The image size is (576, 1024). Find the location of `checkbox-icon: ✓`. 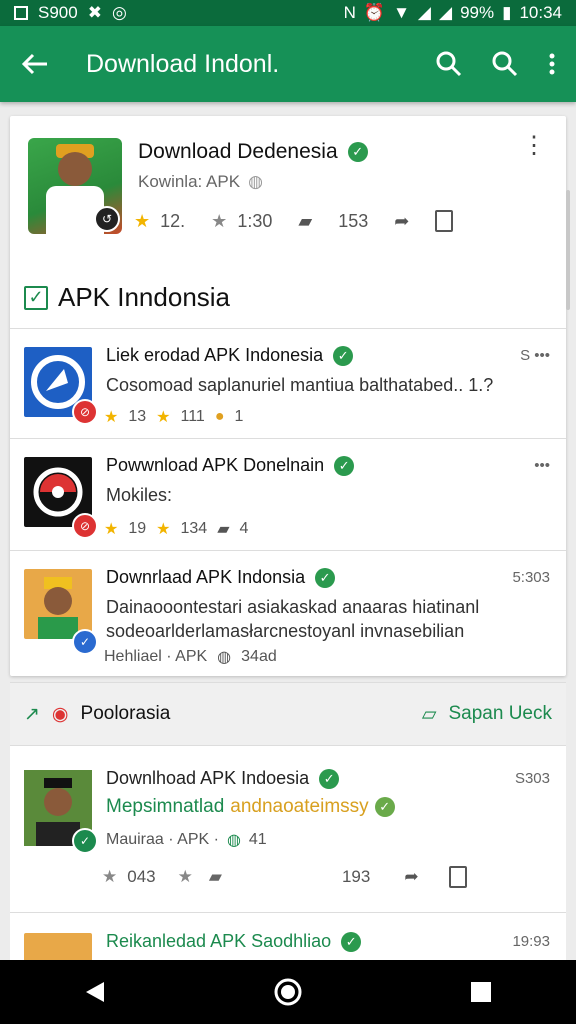

checkbox-icon: ✓ is located at coordinates (36, 297).